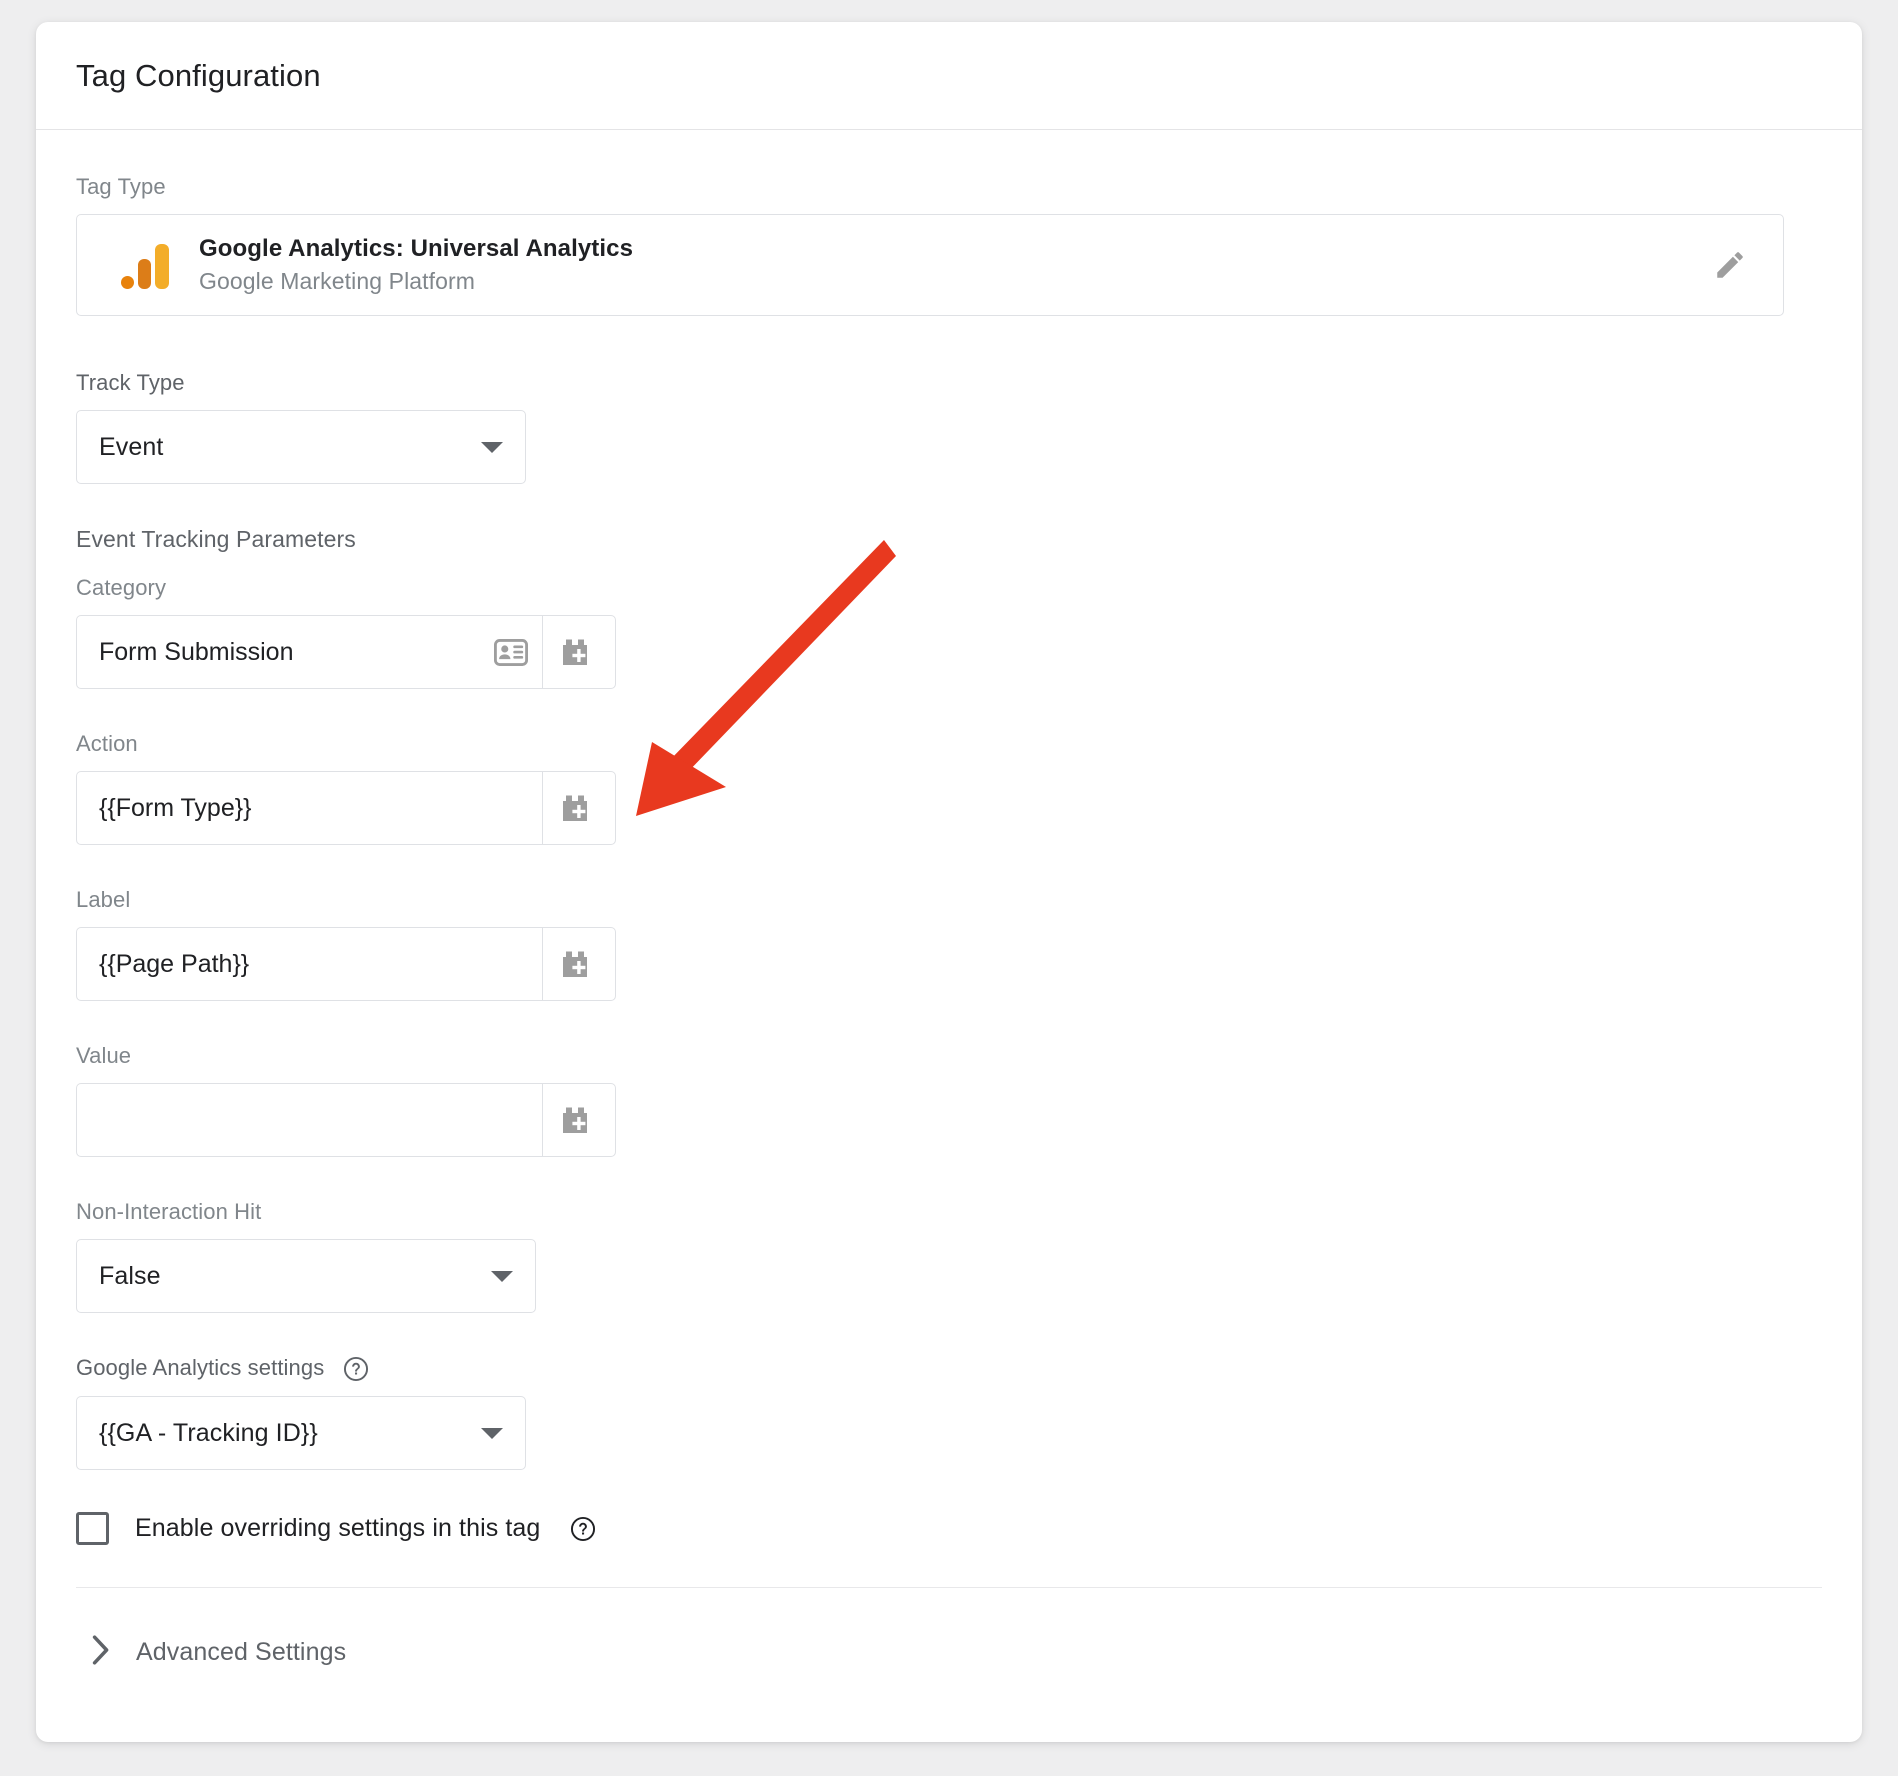 The width and height of the screenshot is (1898, 1776). What do you see at coordinates (241, 1652) in the screenshot?
I see `advanced-settings-label: Advanced Settings` at bounding box center [241, 1652].